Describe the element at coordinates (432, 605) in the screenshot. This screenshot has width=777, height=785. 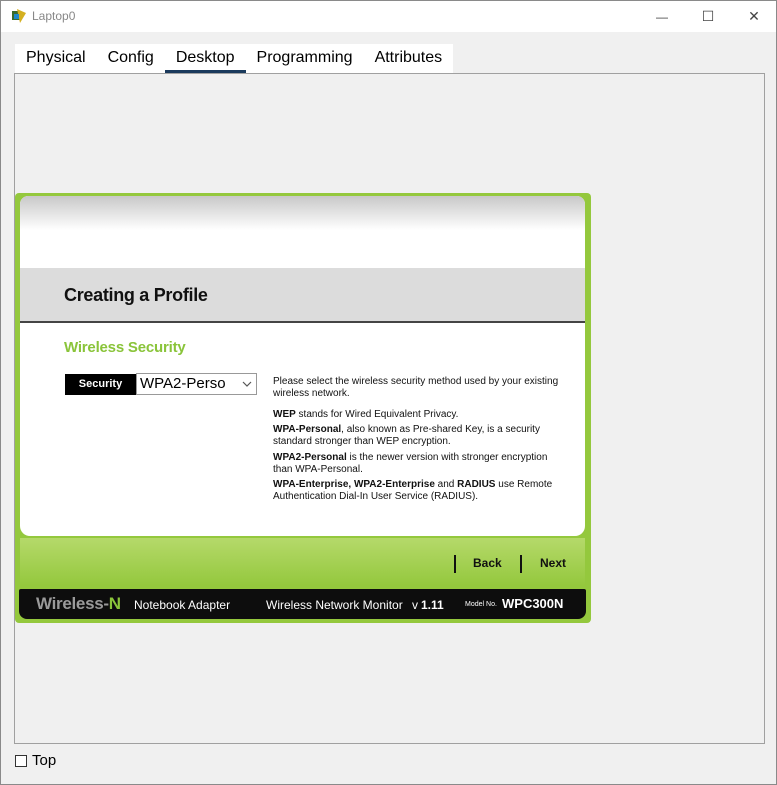
I see `version-number: 1.11` at that location.